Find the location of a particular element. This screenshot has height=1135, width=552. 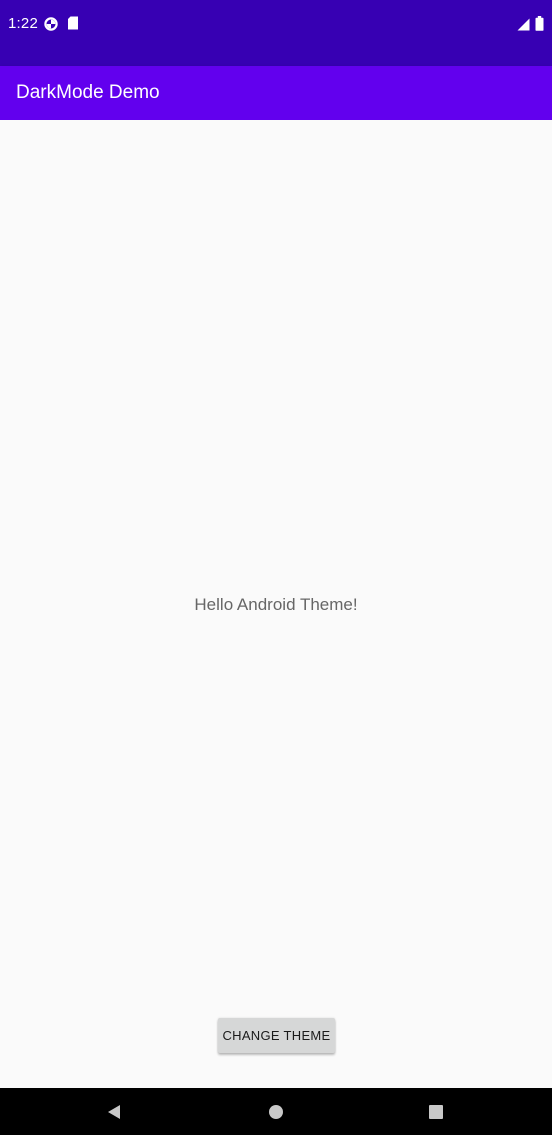

navigation-bar is located at coordinates (276, 1111).